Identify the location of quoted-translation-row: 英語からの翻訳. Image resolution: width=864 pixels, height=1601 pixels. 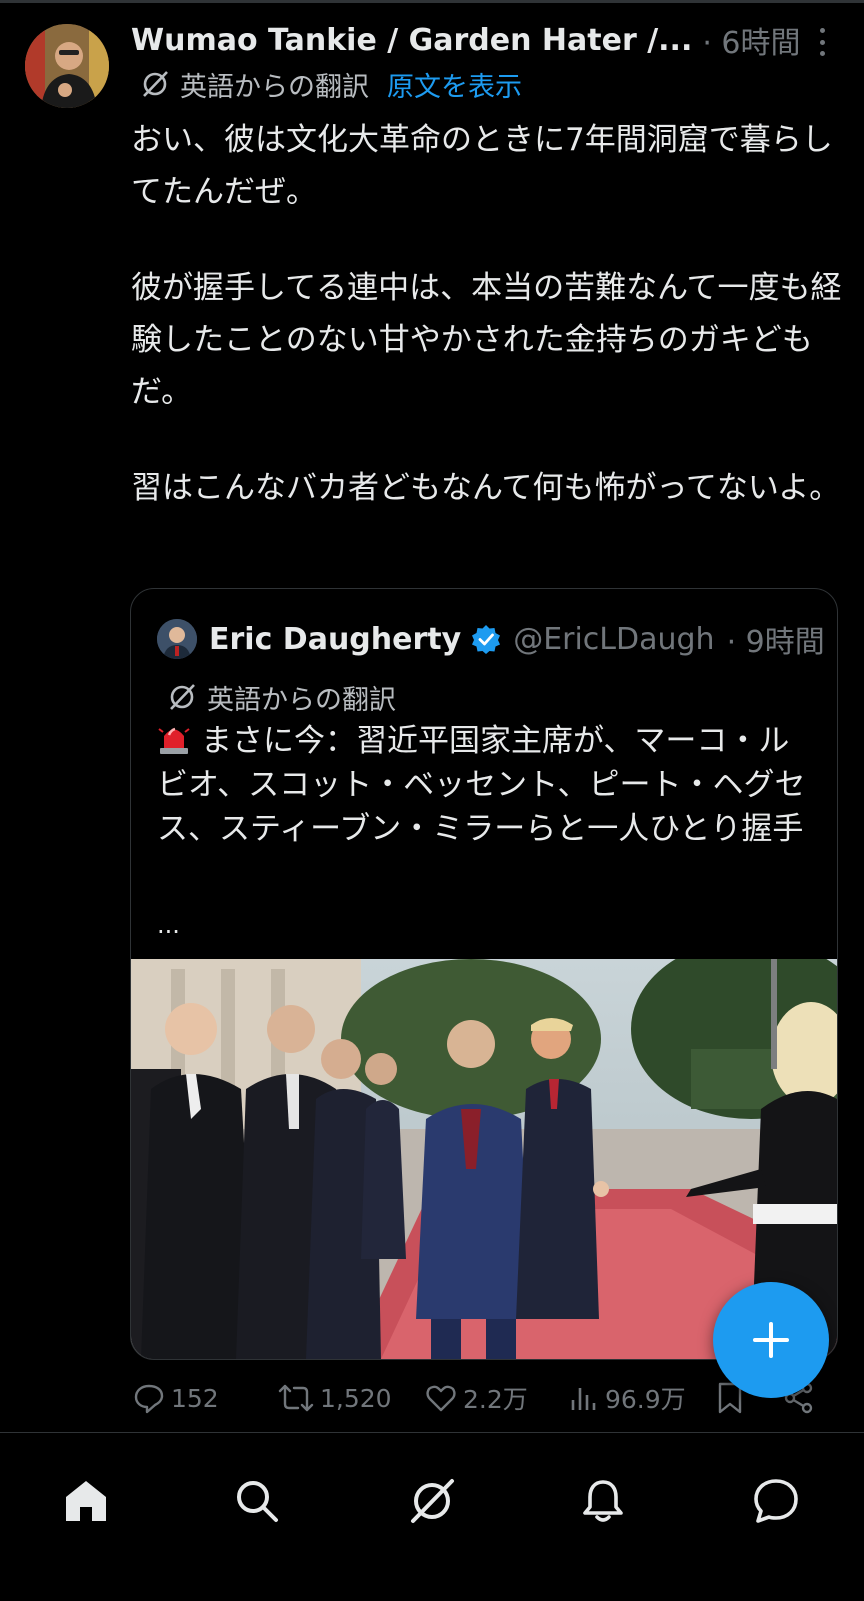
(281, 697).